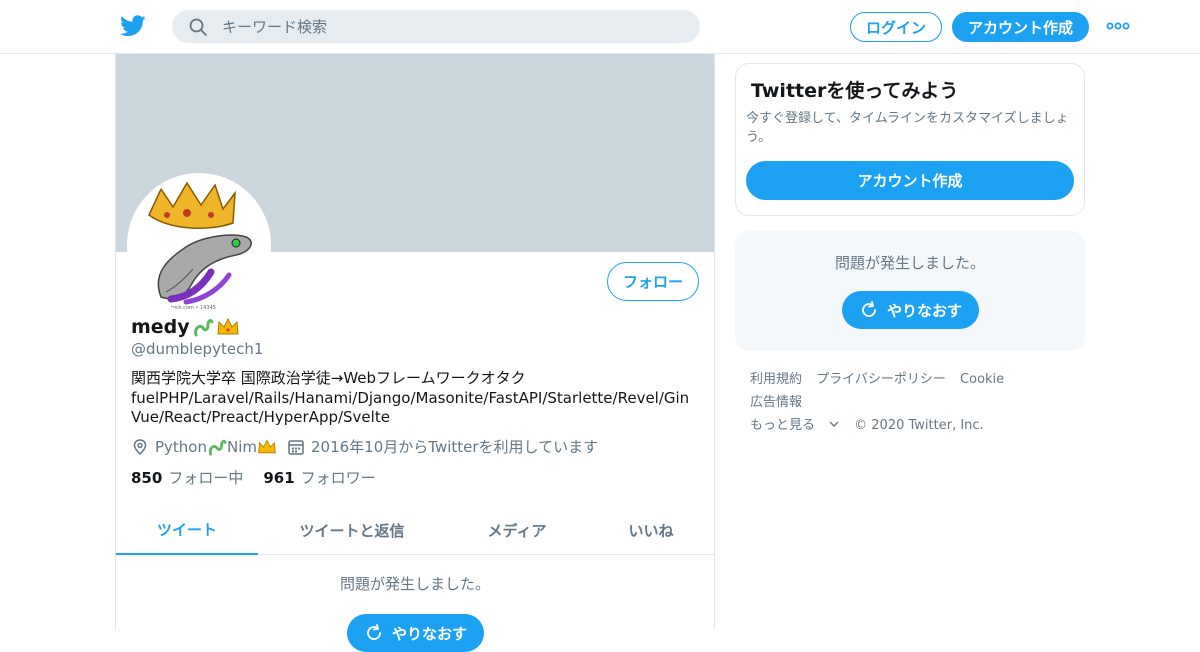 This screenshot has height=652, width=1200. I want to click on profile-meta: Python Nim 2016年10月からTwitterを利用しています, so click(364, 446).